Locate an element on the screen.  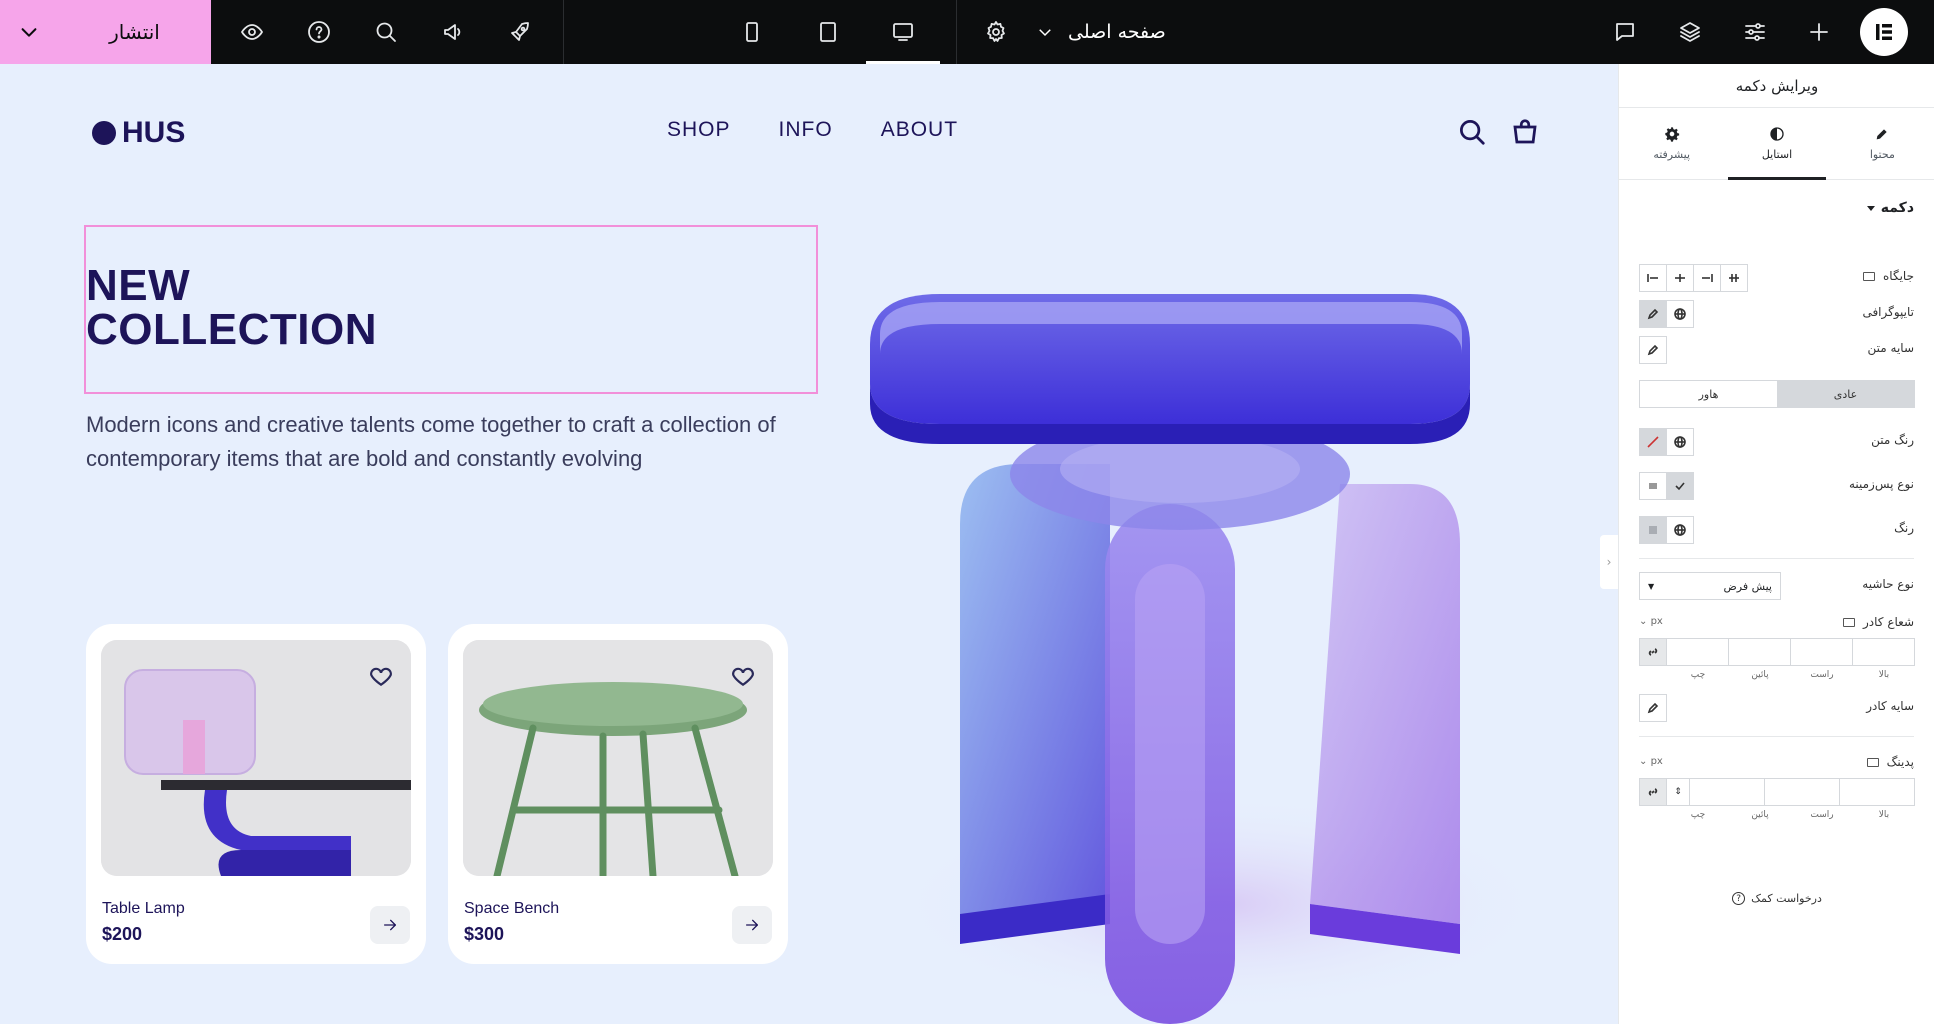
nav-info: INFO is located at coordinates (806, 130).